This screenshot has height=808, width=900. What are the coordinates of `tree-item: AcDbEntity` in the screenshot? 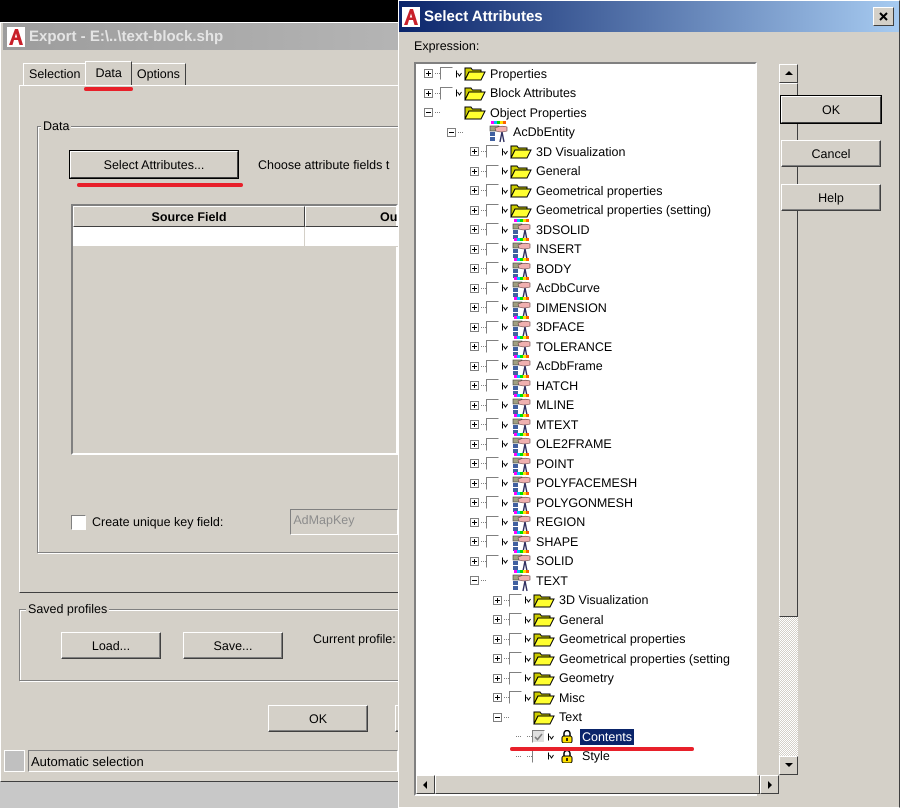 It's located at (544, 132).